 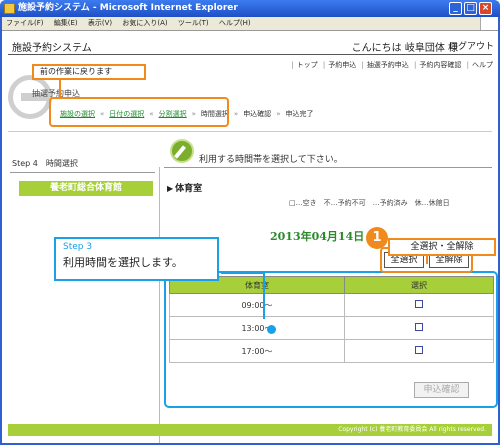 I want to click on breadcrumb-confirm: 申込確認, so click(x=257, y=114).